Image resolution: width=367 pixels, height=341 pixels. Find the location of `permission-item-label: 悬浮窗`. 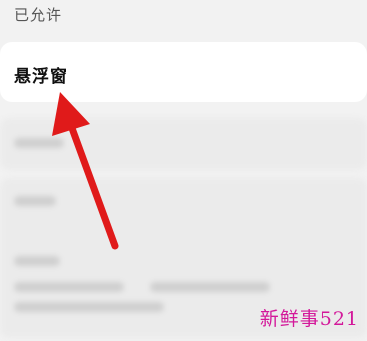

permission-item-label: 悬浮窗 is located at coordinates (41, 77).